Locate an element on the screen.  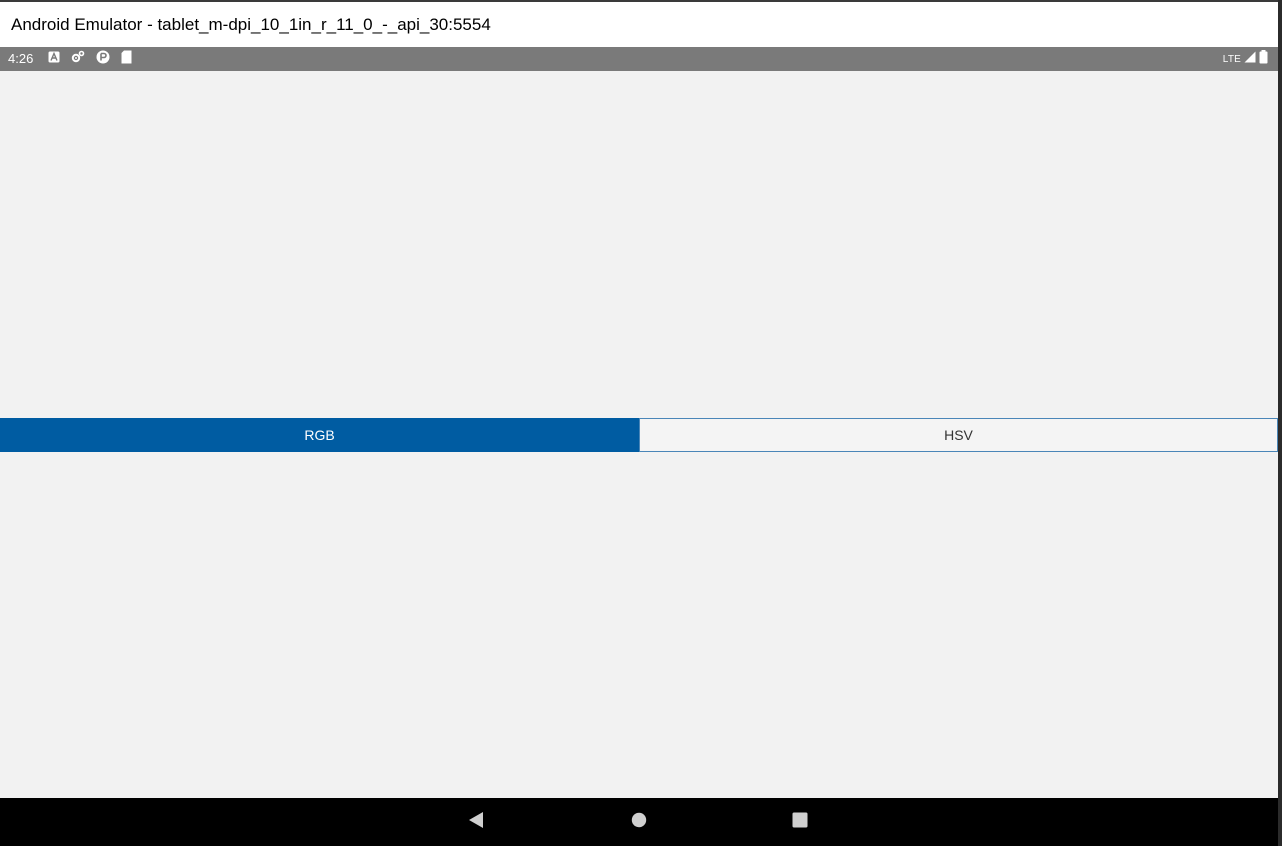
back-icon is located at coordinates (476, 822).